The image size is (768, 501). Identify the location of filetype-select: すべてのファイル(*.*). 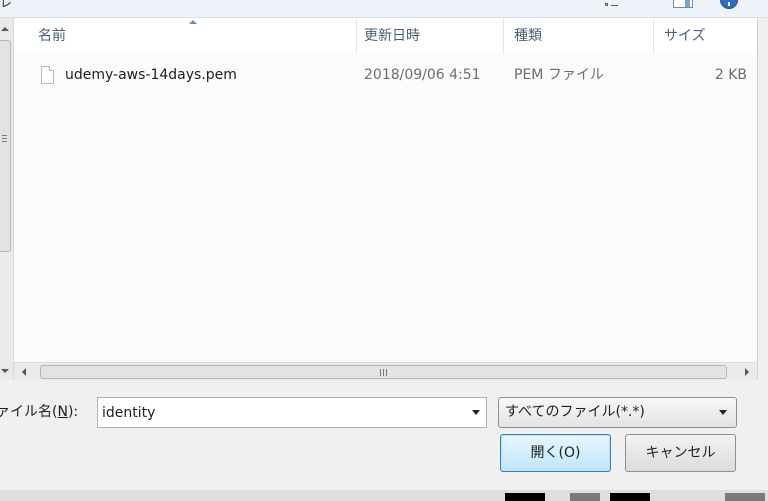
(617, 412).